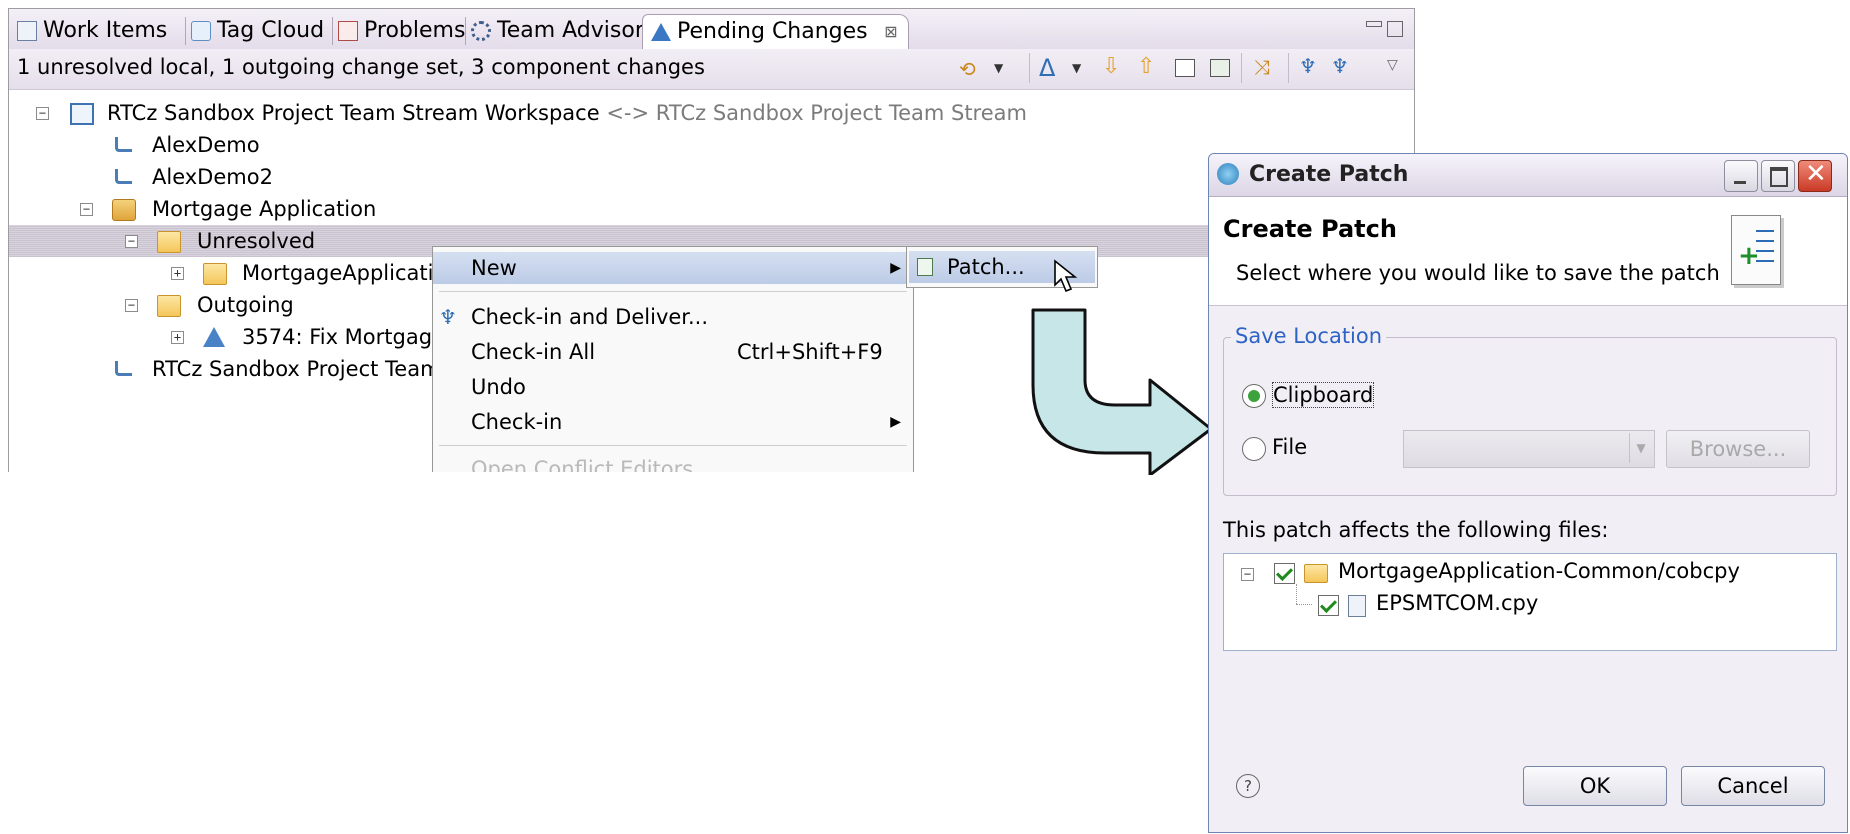  Describe the element at coordinates (1310, 229) in the screenshot. I see `dialog-header-title: Create Patch` at that location.